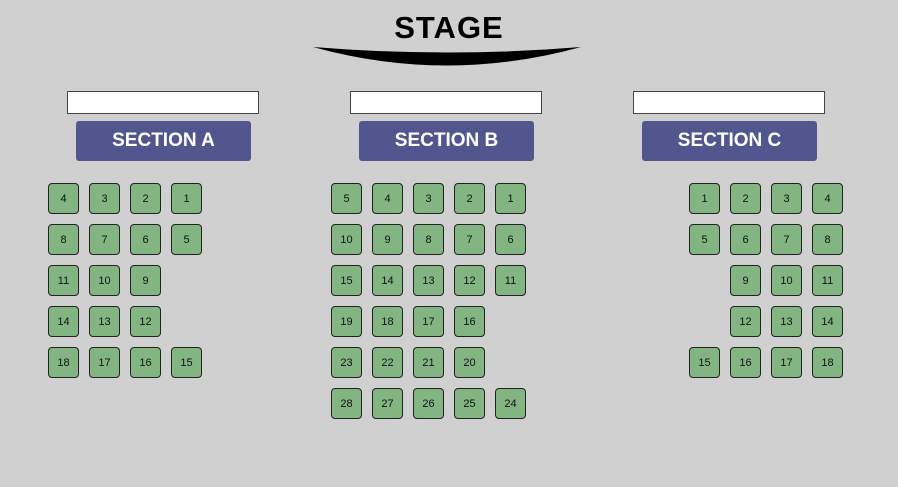 Image resolution: width=898 pixels, height=487 pixels. What do you see at coordinates (104, 239) in the screenshot?
I see `seat-a-7: 7` at bounding box center [104, 239].